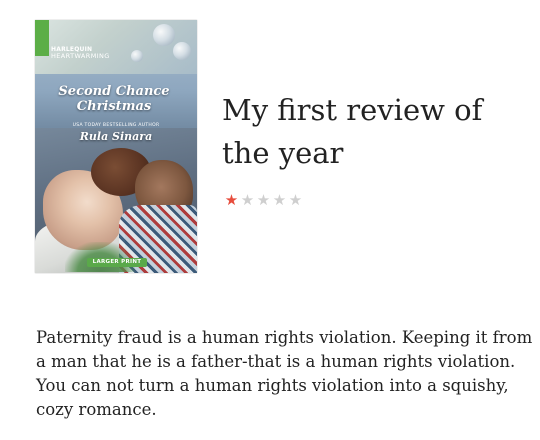 Image resolution: width=540 pixels, height=440 pixels. I want to click on cover-art-greenery, so click(100, 257).